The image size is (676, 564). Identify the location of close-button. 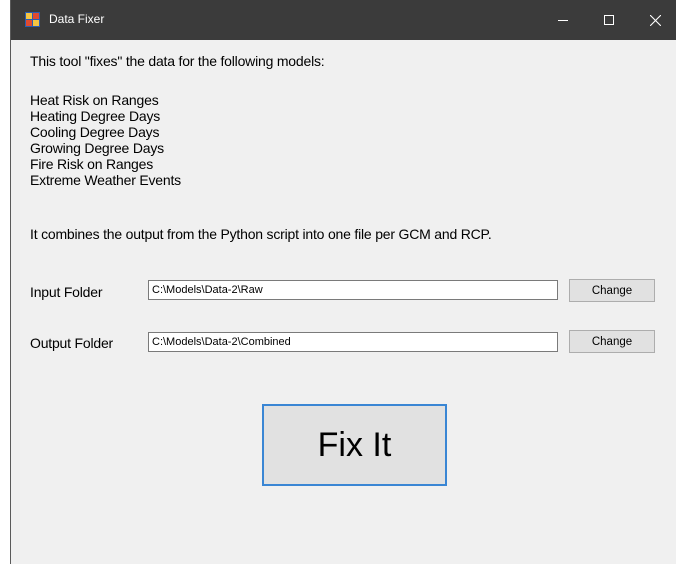
(654, 20).